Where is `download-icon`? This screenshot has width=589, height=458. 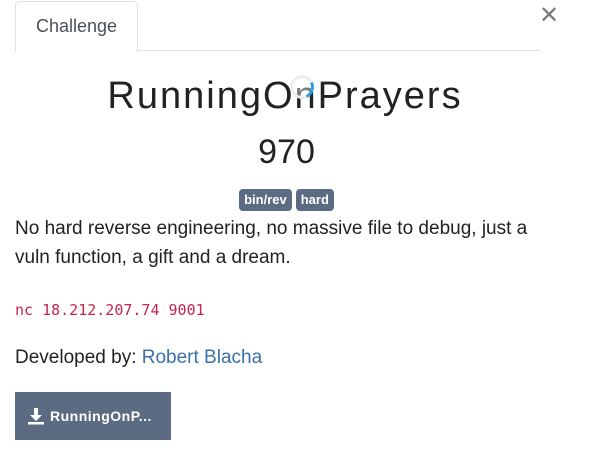
download-icon is located at coordinates (36, 416).